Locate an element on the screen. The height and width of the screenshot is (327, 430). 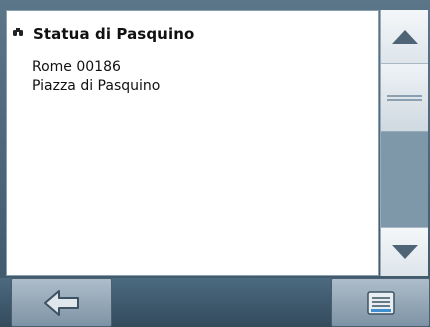
poi-name: Statua di Pasquino is located at coordinates (114, 34).